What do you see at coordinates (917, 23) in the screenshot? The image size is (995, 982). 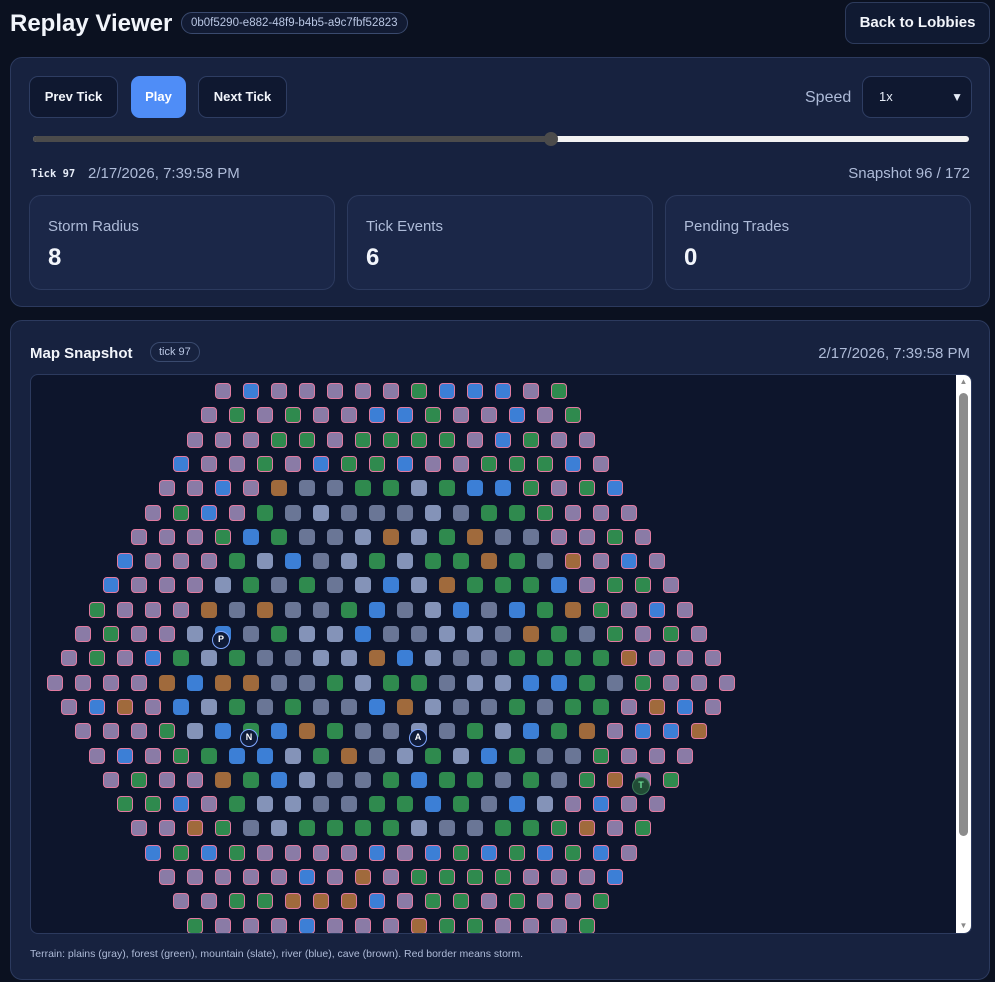 I see `back-to-lobbies-button: Back to Lobbies` at bounding box center [917, 23].